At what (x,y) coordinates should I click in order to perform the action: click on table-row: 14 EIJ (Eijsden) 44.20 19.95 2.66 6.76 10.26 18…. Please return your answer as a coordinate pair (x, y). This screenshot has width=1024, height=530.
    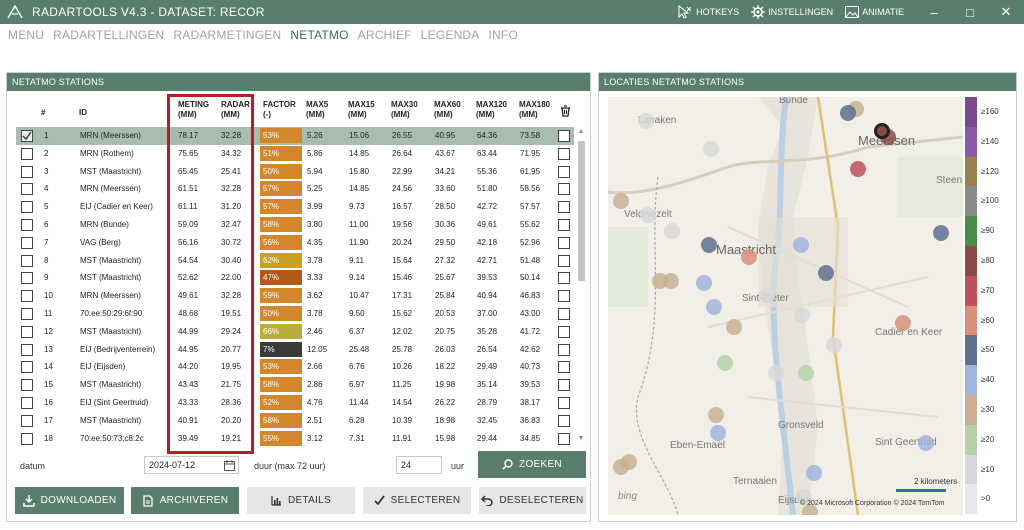
    Looking at the image, I should click on (295, 367).